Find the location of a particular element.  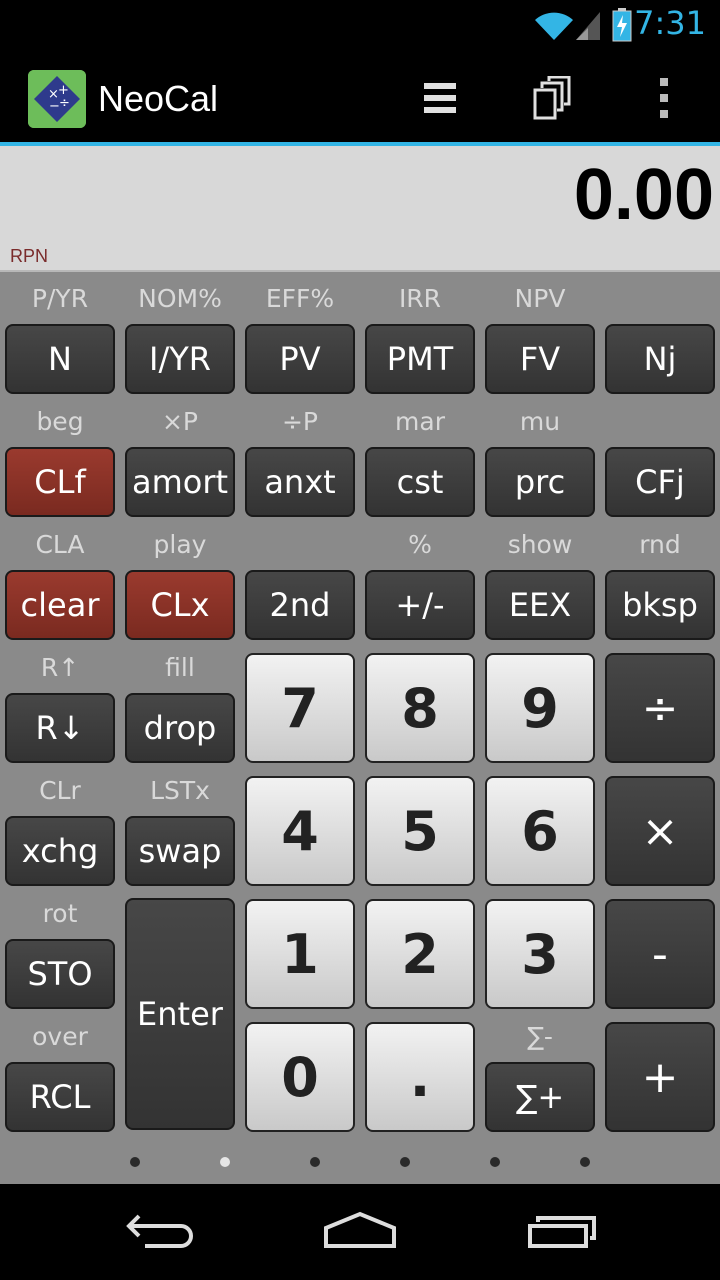

key-secondary-label: ÷P is located at coordinates (300, 421).